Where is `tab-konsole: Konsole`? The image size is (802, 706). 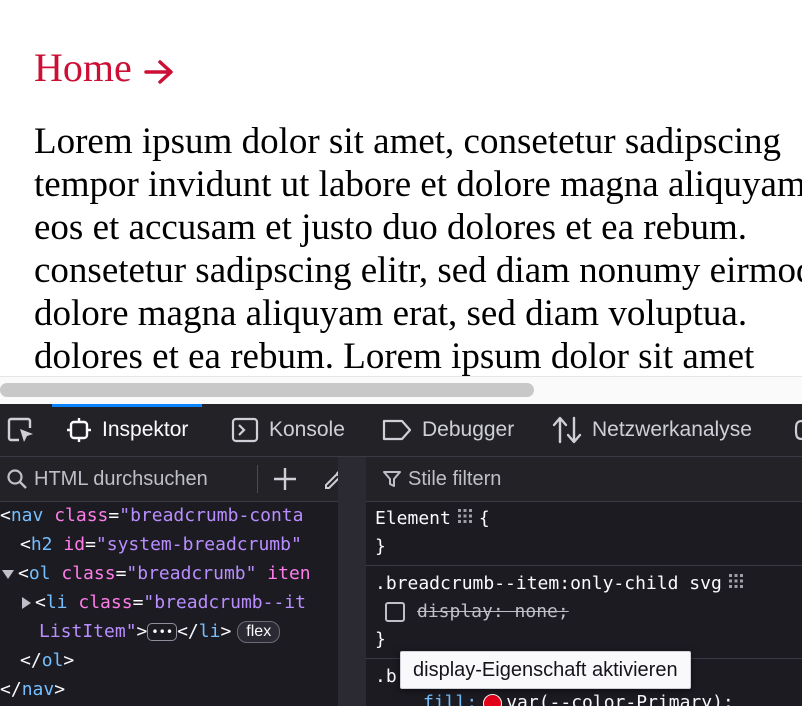
tab-konsole: Konsole is located at coordinates (288, 430).